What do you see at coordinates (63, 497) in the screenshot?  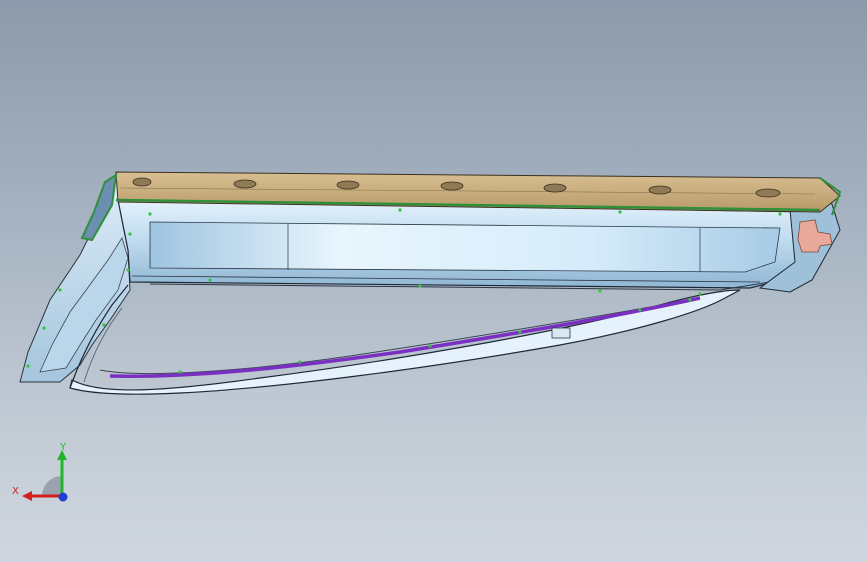 I see `z-axis-dot` at bounding box center [63, 497].